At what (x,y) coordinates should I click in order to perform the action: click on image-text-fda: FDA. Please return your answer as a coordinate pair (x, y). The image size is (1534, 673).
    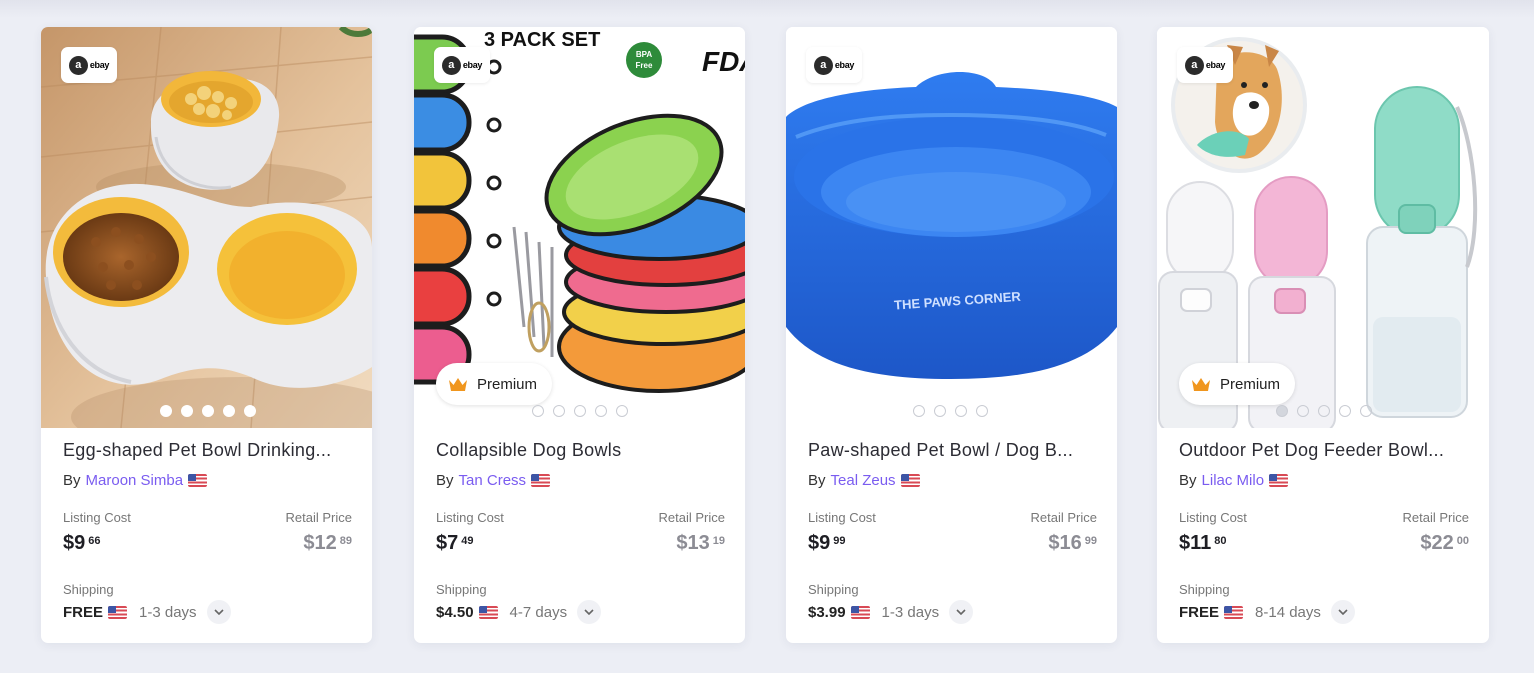
    Looking at the image, I should click on (723, 61).